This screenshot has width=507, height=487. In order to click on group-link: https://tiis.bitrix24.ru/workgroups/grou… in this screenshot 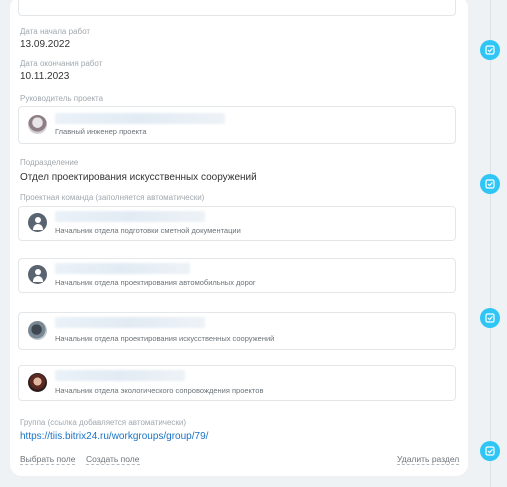, I will do `click(114, 436)`.